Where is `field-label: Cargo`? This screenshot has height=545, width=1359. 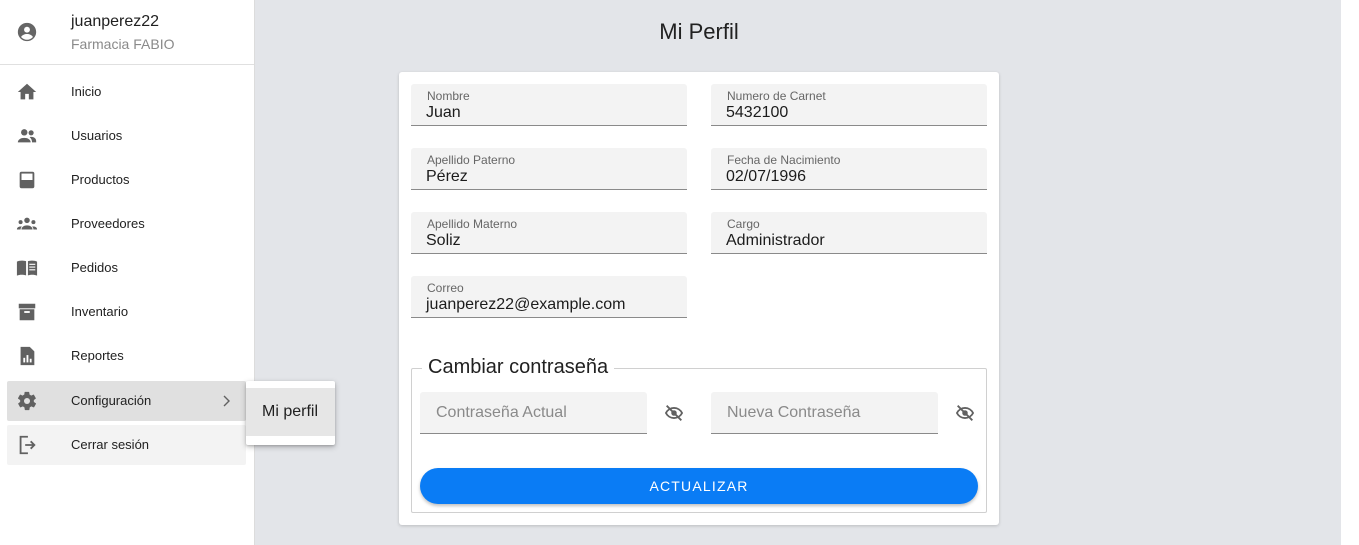
field-label: Cargo is located at coordinates (743, 224).